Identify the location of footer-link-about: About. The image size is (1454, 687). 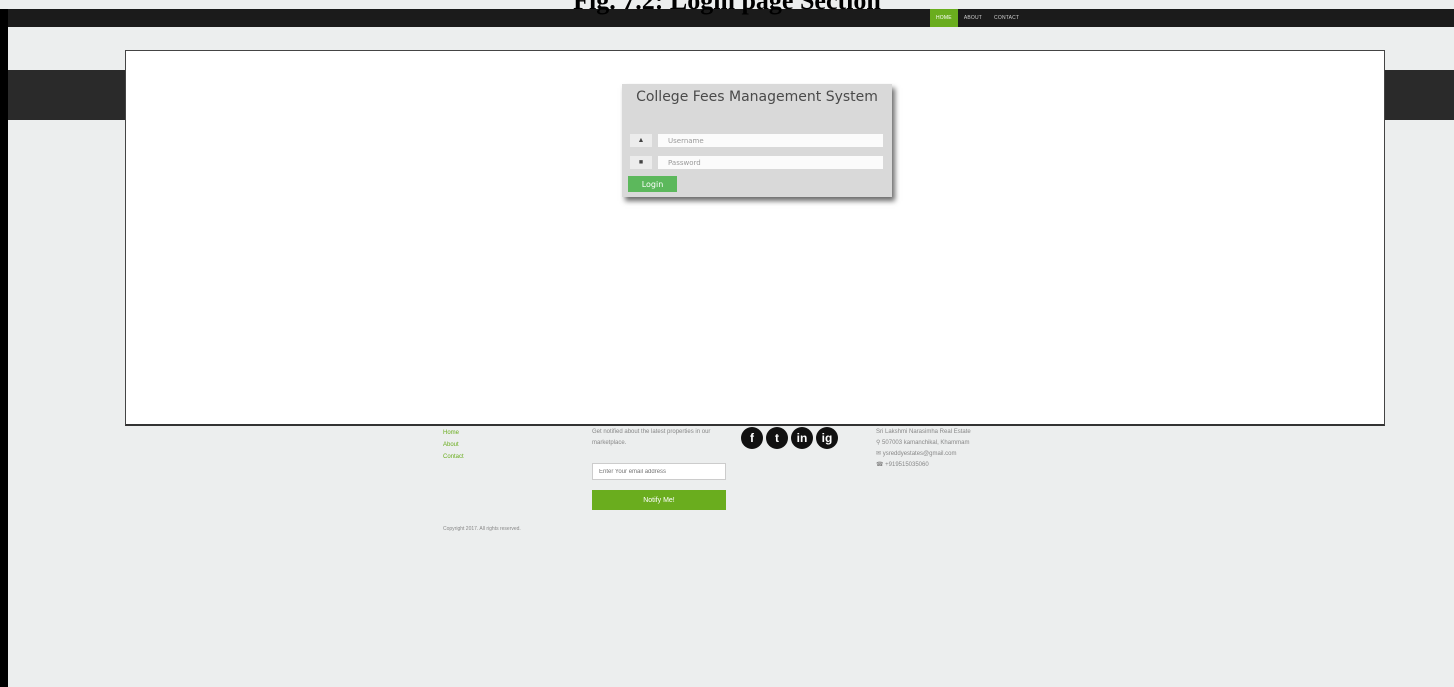
(453, 445).